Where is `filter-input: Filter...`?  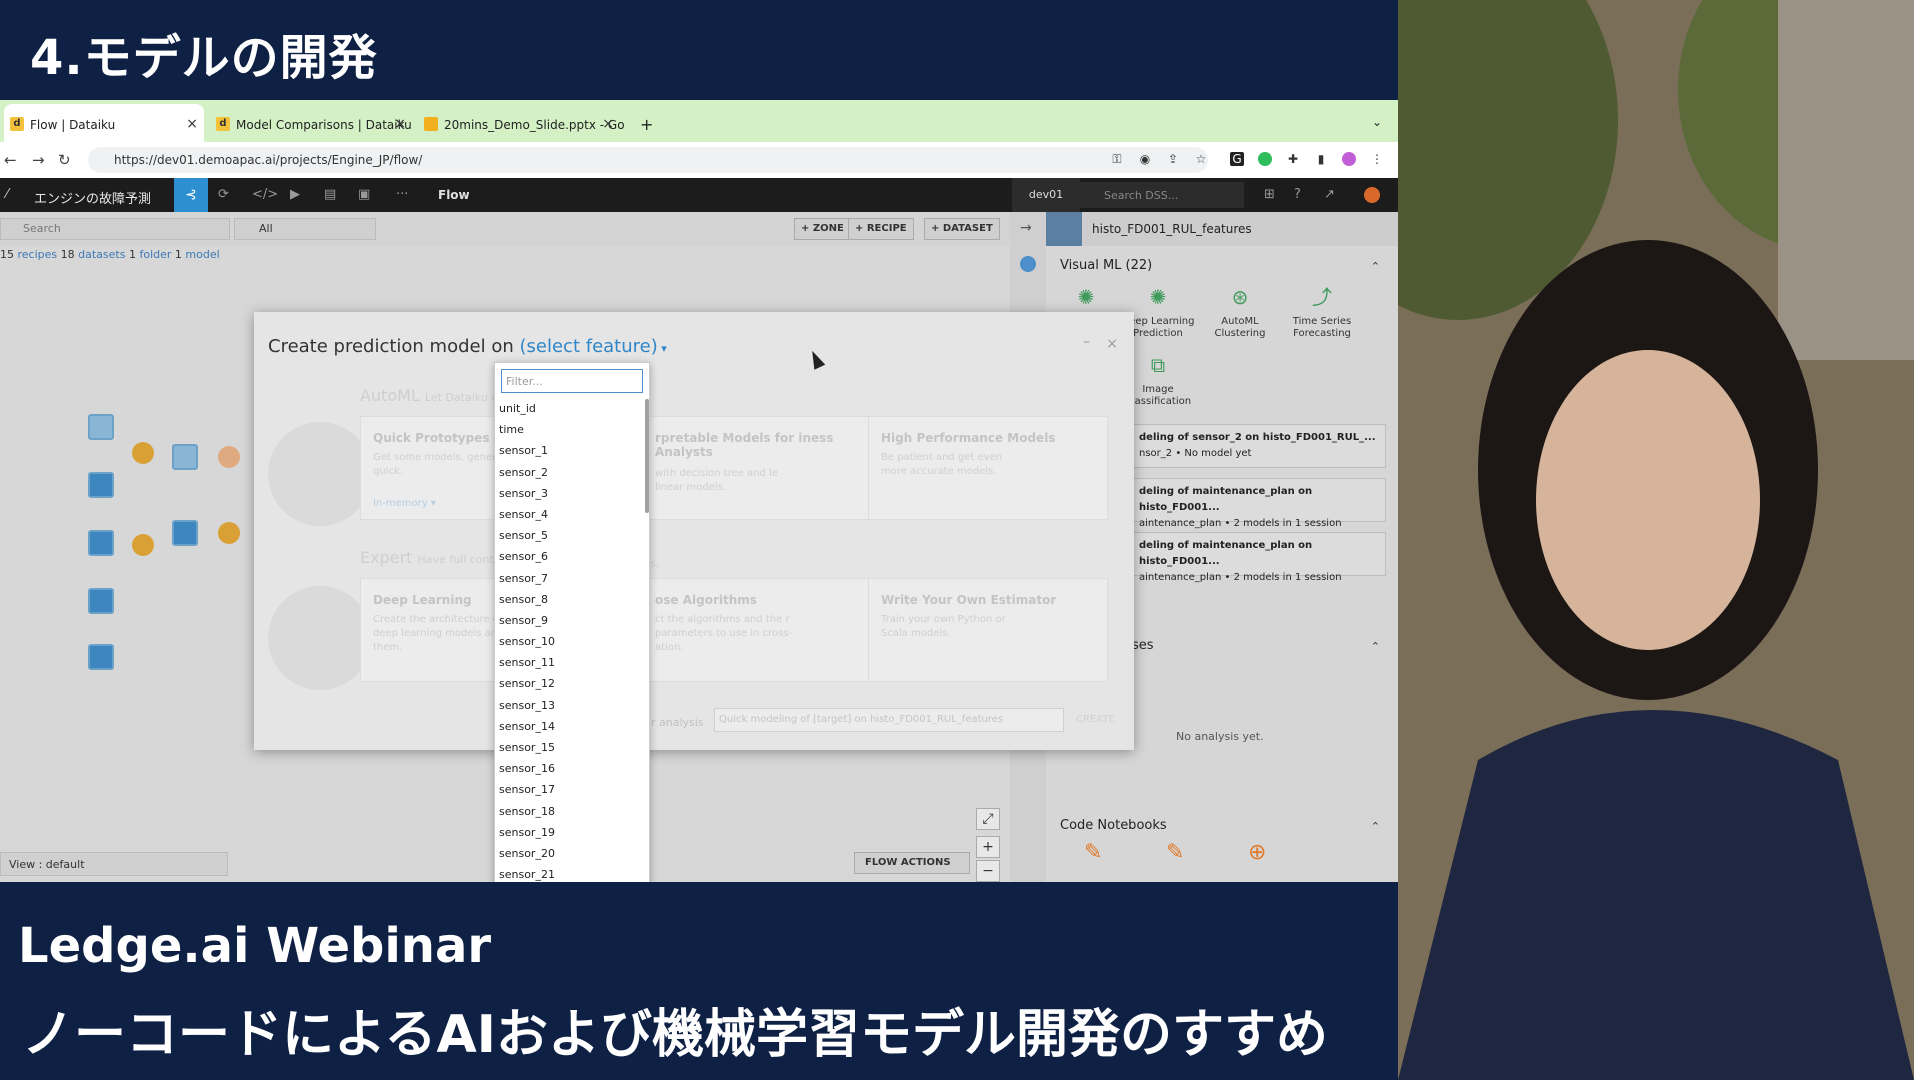
filter-input: Filter... is located at coordinates (572, 381).